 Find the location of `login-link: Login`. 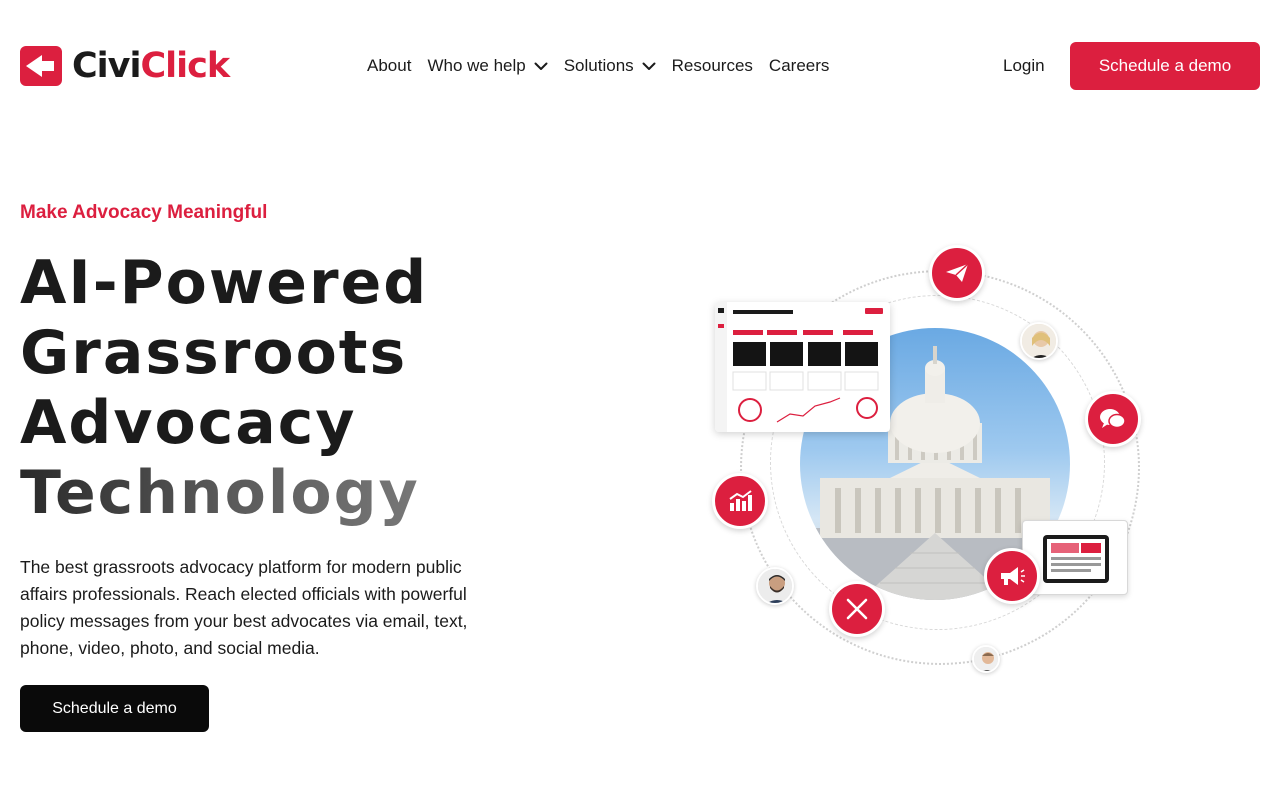

login-link: Login is located at coordinates (1024, 66).